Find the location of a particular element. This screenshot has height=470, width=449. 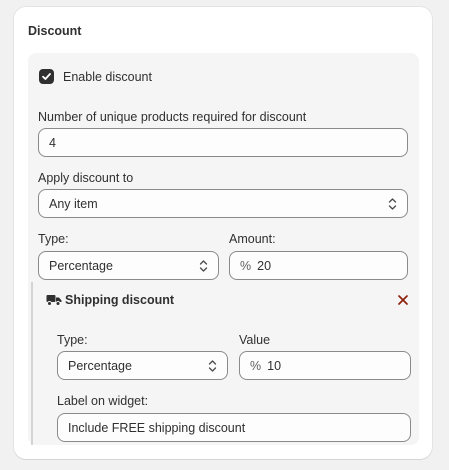

type-value: Percentage is located at coordinates (81, 265).